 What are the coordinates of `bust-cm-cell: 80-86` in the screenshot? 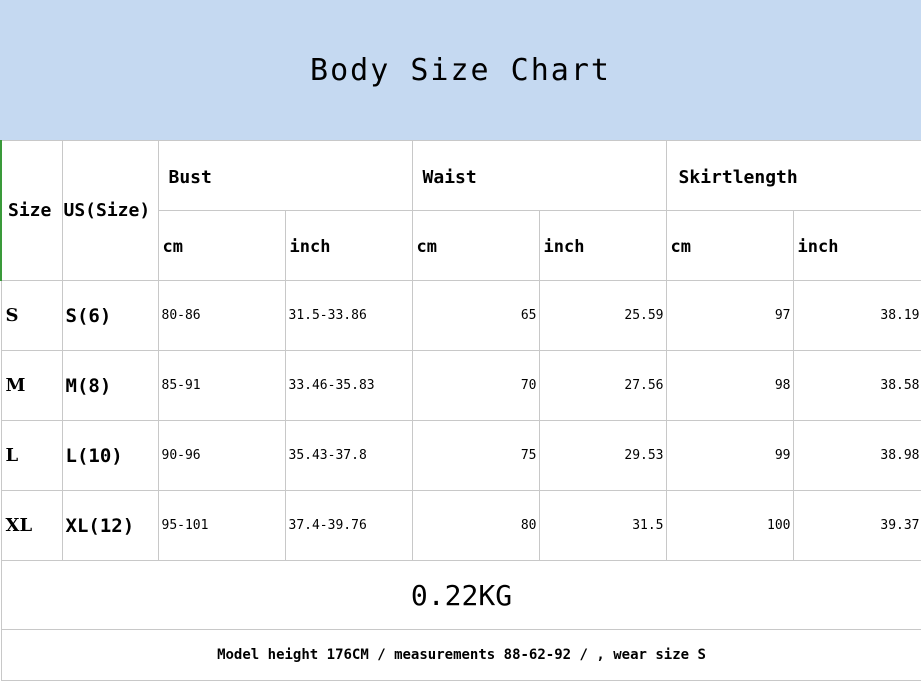 It's located at (221, 315).